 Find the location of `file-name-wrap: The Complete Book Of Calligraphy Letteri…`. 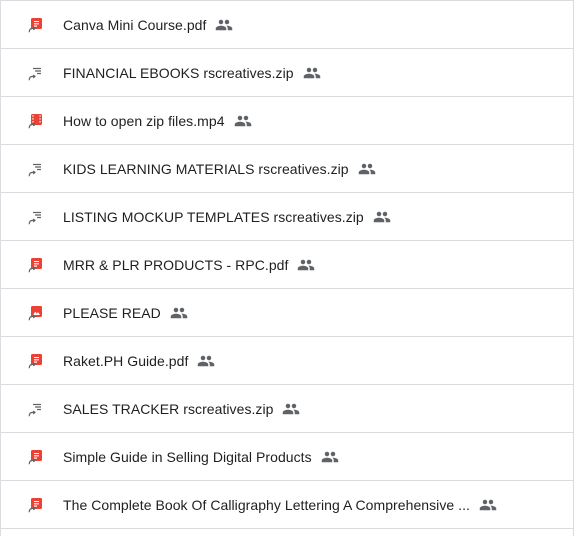

file-name-wrap: The Complete Book Of Calligraphy Letteri… is located at coordinates (280, 504).